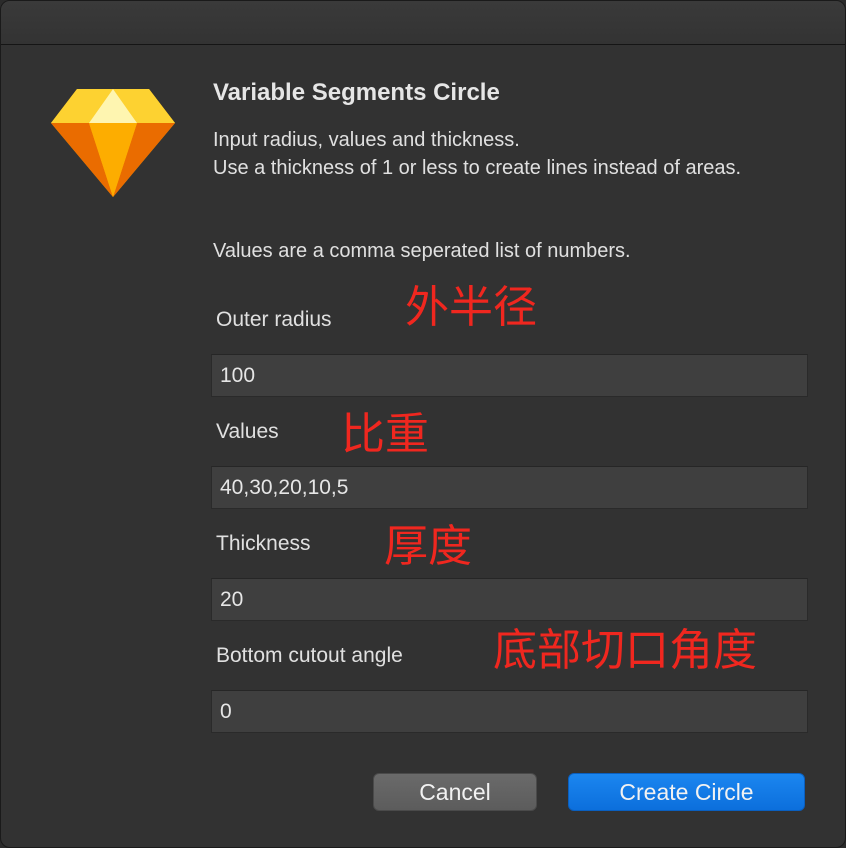  I want to click on thickness-annotation: 厚度, so click(428, 546).